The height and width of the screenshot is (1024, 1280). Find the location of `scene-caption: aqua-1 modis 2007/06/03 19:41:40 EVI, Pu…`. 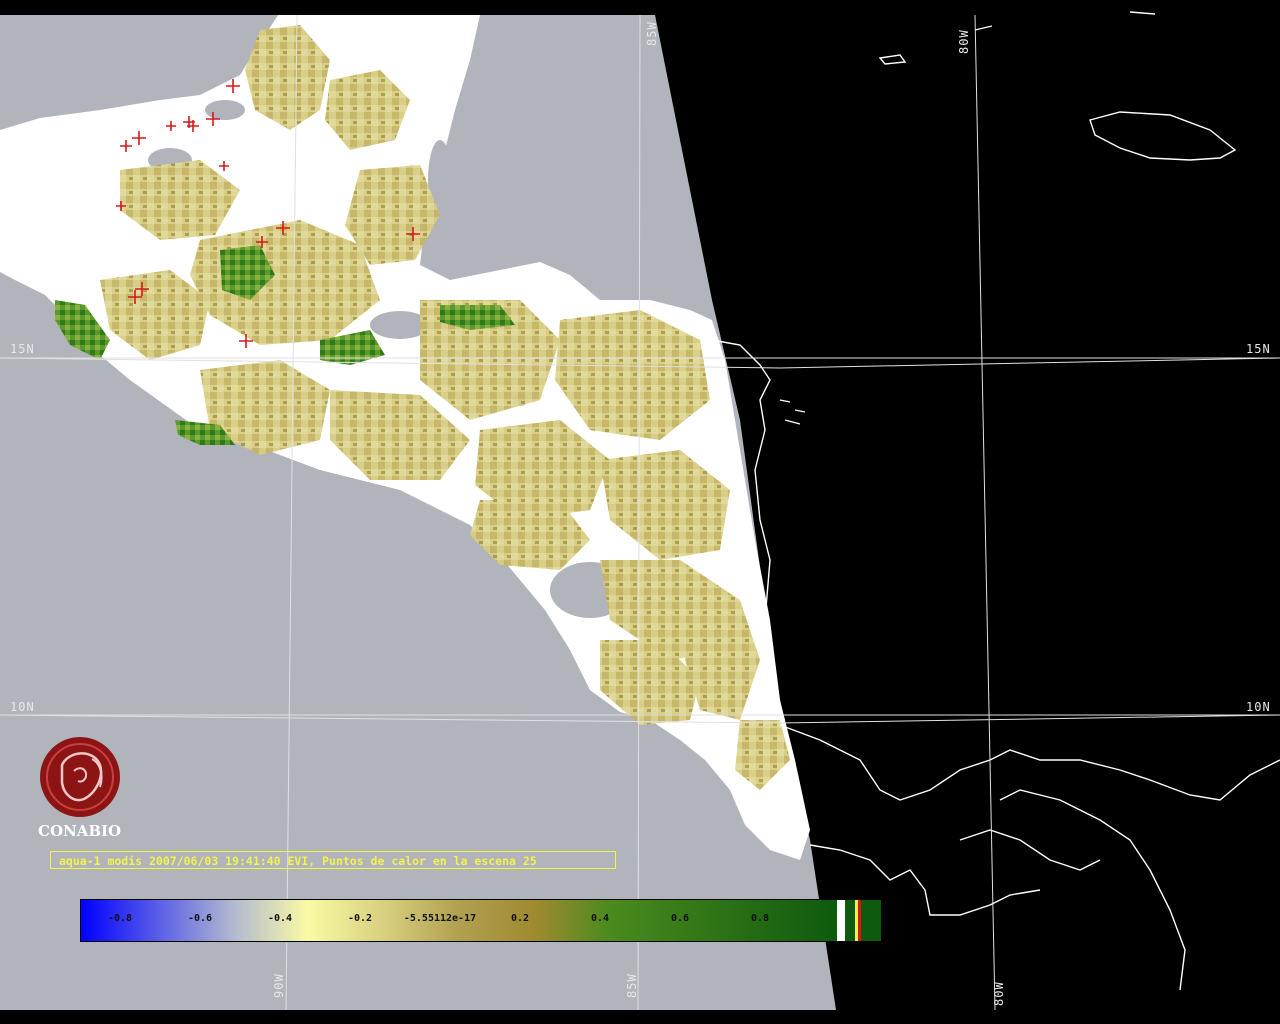

scene-caption: aqua-1 modis 2007/06/03 19:41:40 EVI, Pu… is located at coordinates (333, 860).